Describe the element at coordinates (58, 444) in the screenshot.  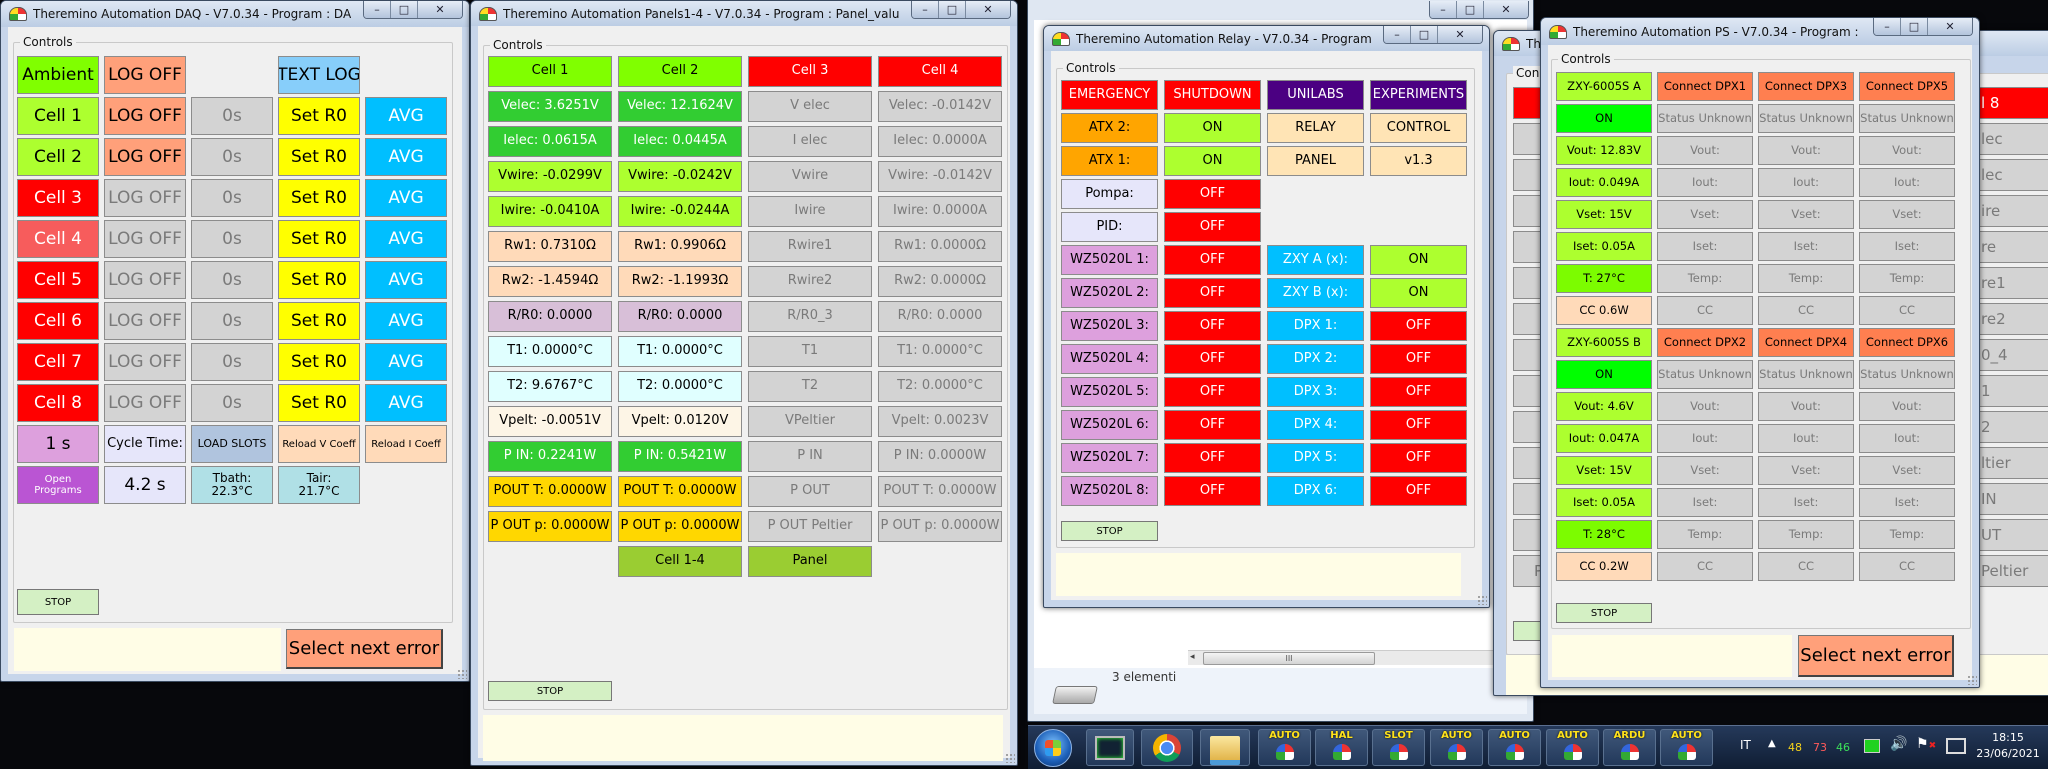
I see `daq-cell-r9-c0: 1 s` at that location.